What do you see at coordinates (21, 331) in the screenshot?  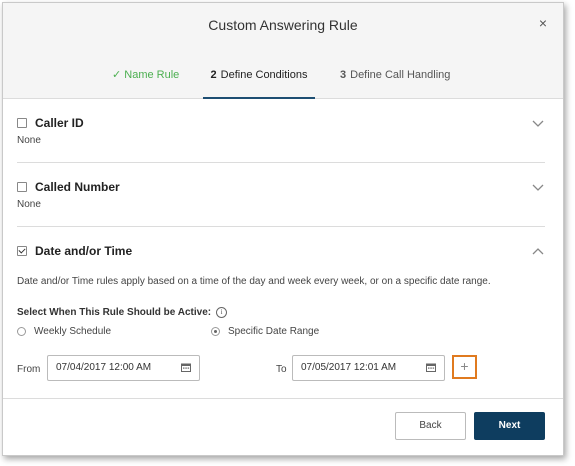 I see `weekly-schedule-radio` at bounding box center [21, 331].